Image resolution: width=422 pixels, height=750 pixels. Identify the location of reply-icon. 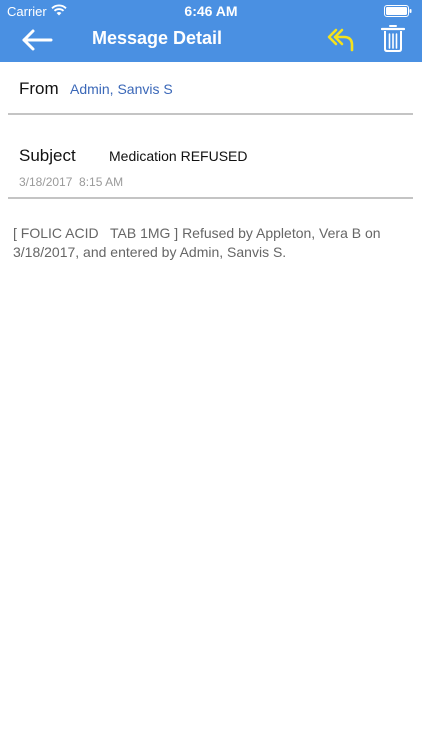
(341, 40).